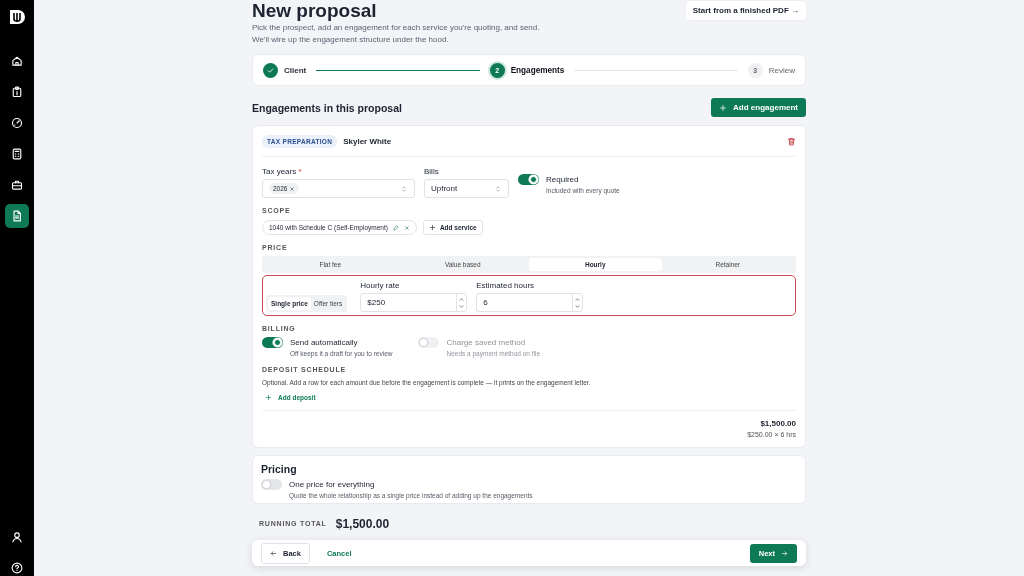 This screenshot has width=1024, height=576. What do you see at coordinates (362, 523) in the screenshot?
I see `running-total-amount: $1,500.00` at bounding box center [362, 523].